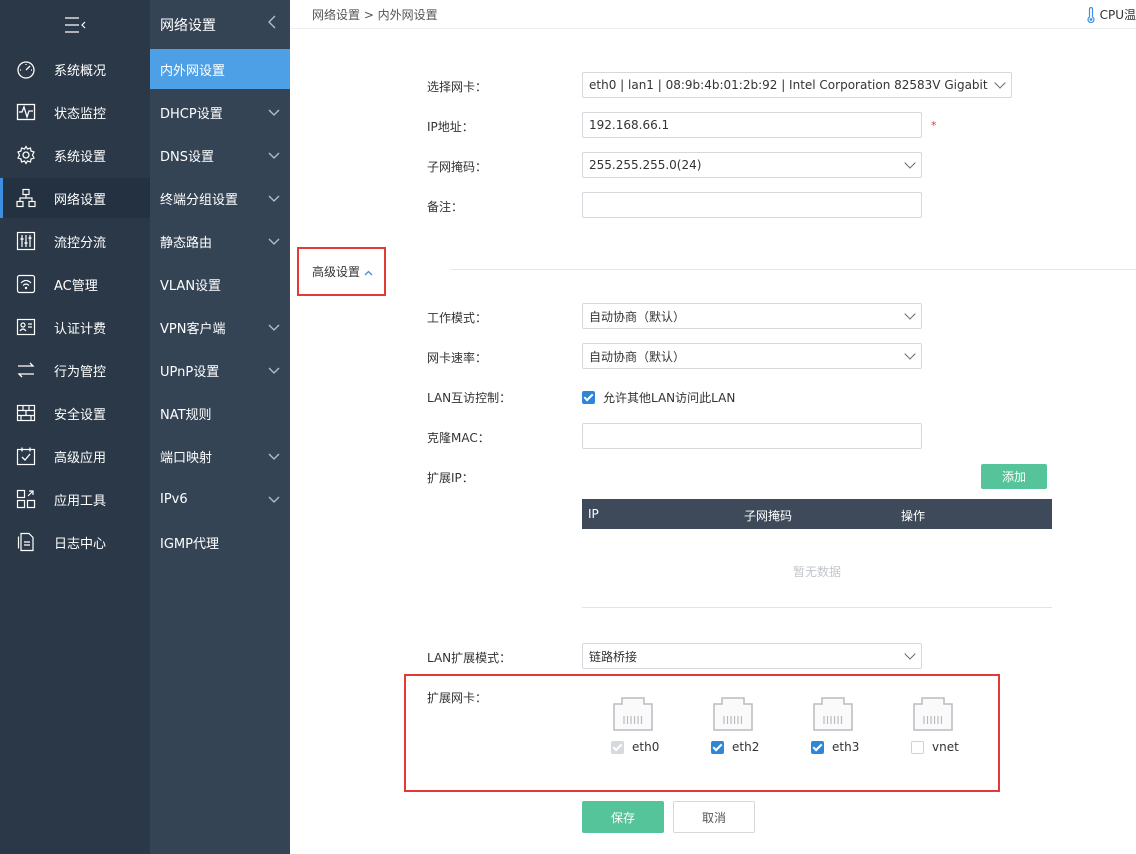 The image size is (1136, 854). Describe the element at coordinates (220, 499) in the screenshot. I see `subnav-item-ipv6: IPv6` at that location.